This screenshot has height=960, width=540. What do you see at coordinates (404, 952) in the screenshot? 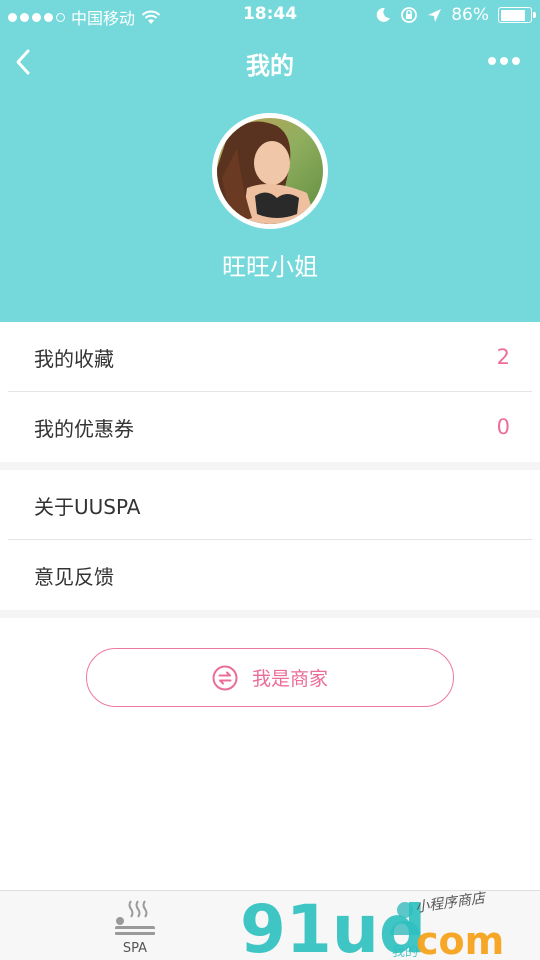
I see `tab-label: 我的` at bounding box center [404, 952].